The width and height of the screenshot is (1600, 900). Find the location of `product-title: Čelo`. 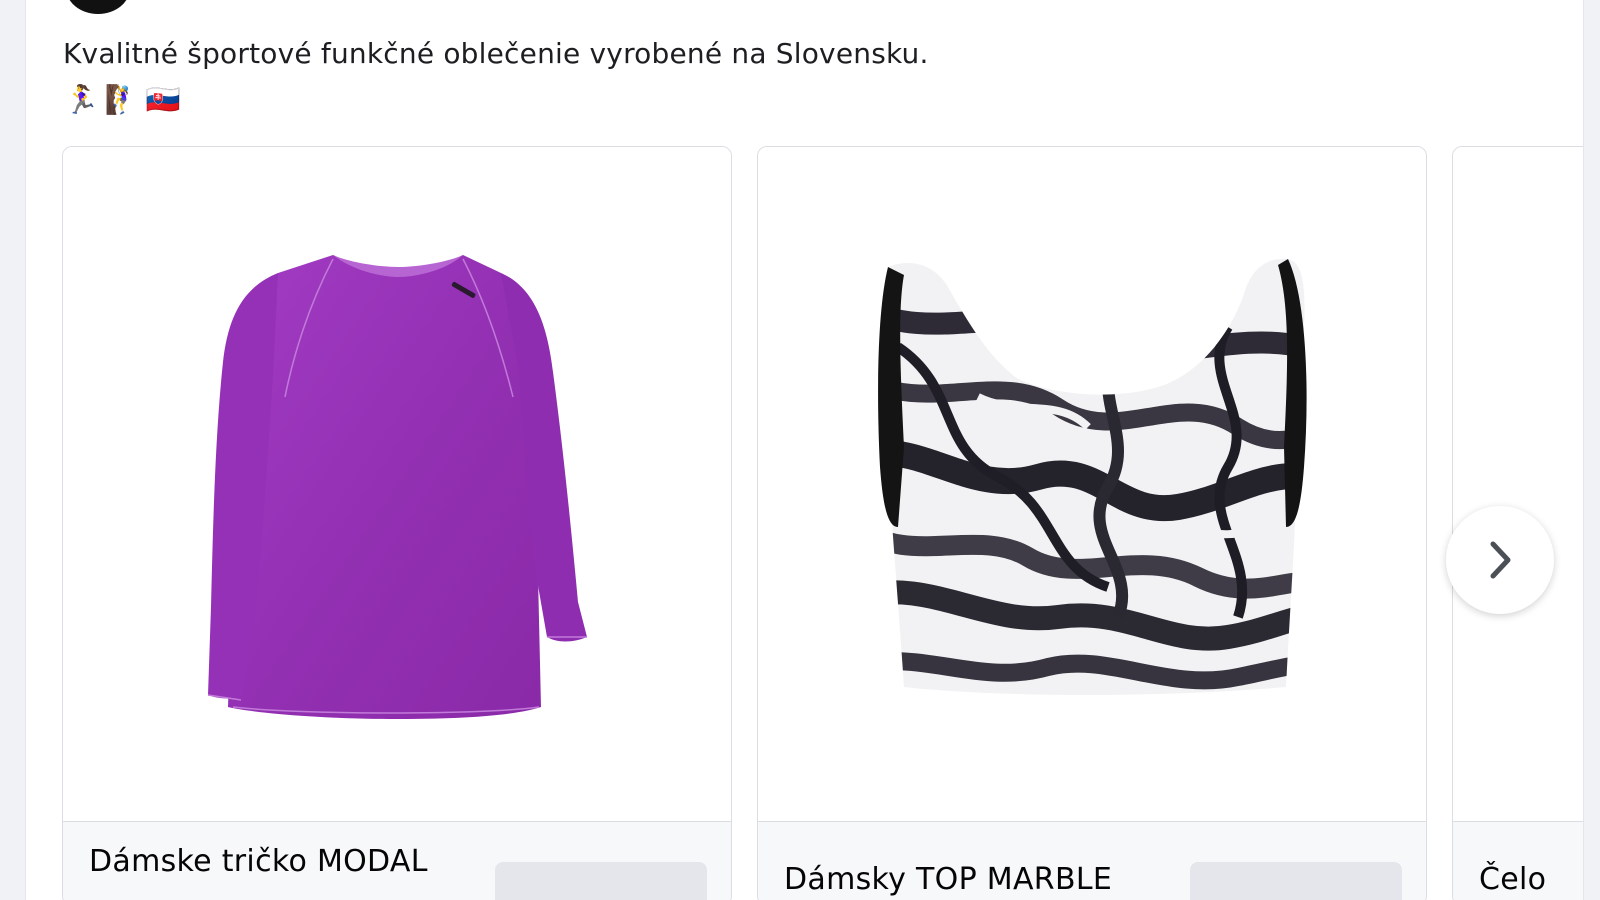

product-title: Čelo is located at coordinates (1512, 879).